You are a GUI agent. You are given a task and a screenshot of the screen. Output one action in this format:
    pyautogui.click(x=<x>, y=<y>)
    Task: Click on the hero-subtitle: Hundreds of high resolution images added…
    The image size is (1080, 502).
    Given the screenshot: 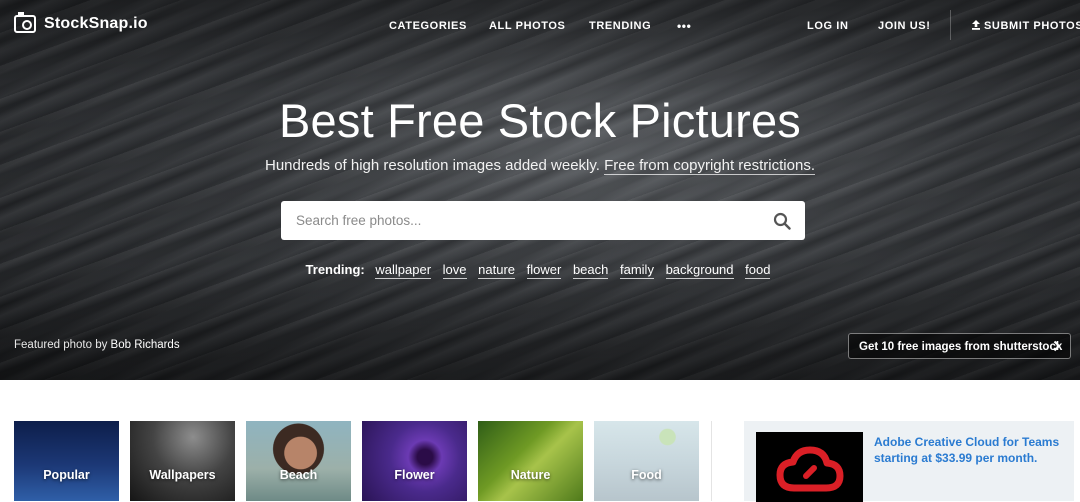 What is the action you would take?
    pyautogui.click(x=540, y=166)
    